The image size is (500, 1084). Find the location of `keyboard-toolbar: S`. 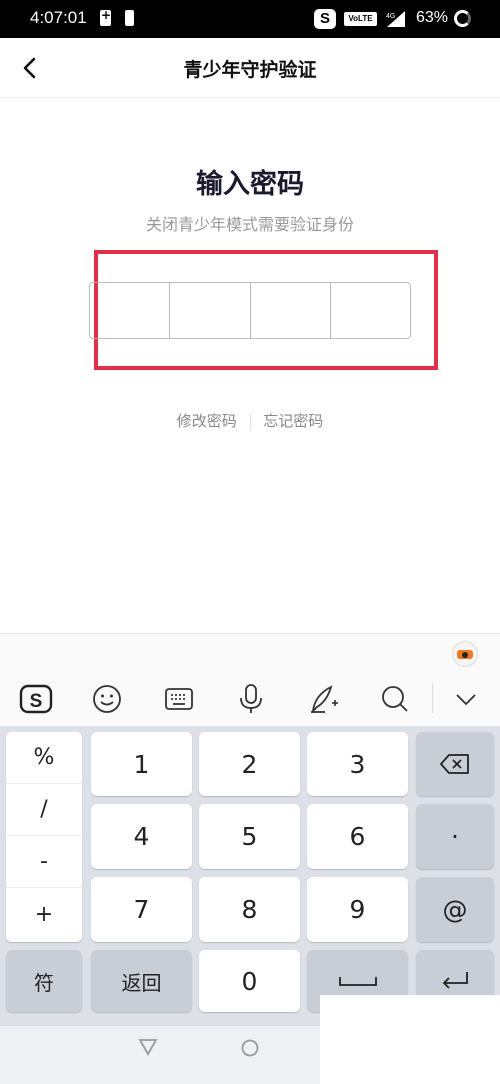

keyboard-toolbar: S is located at coordinates (250, 698).